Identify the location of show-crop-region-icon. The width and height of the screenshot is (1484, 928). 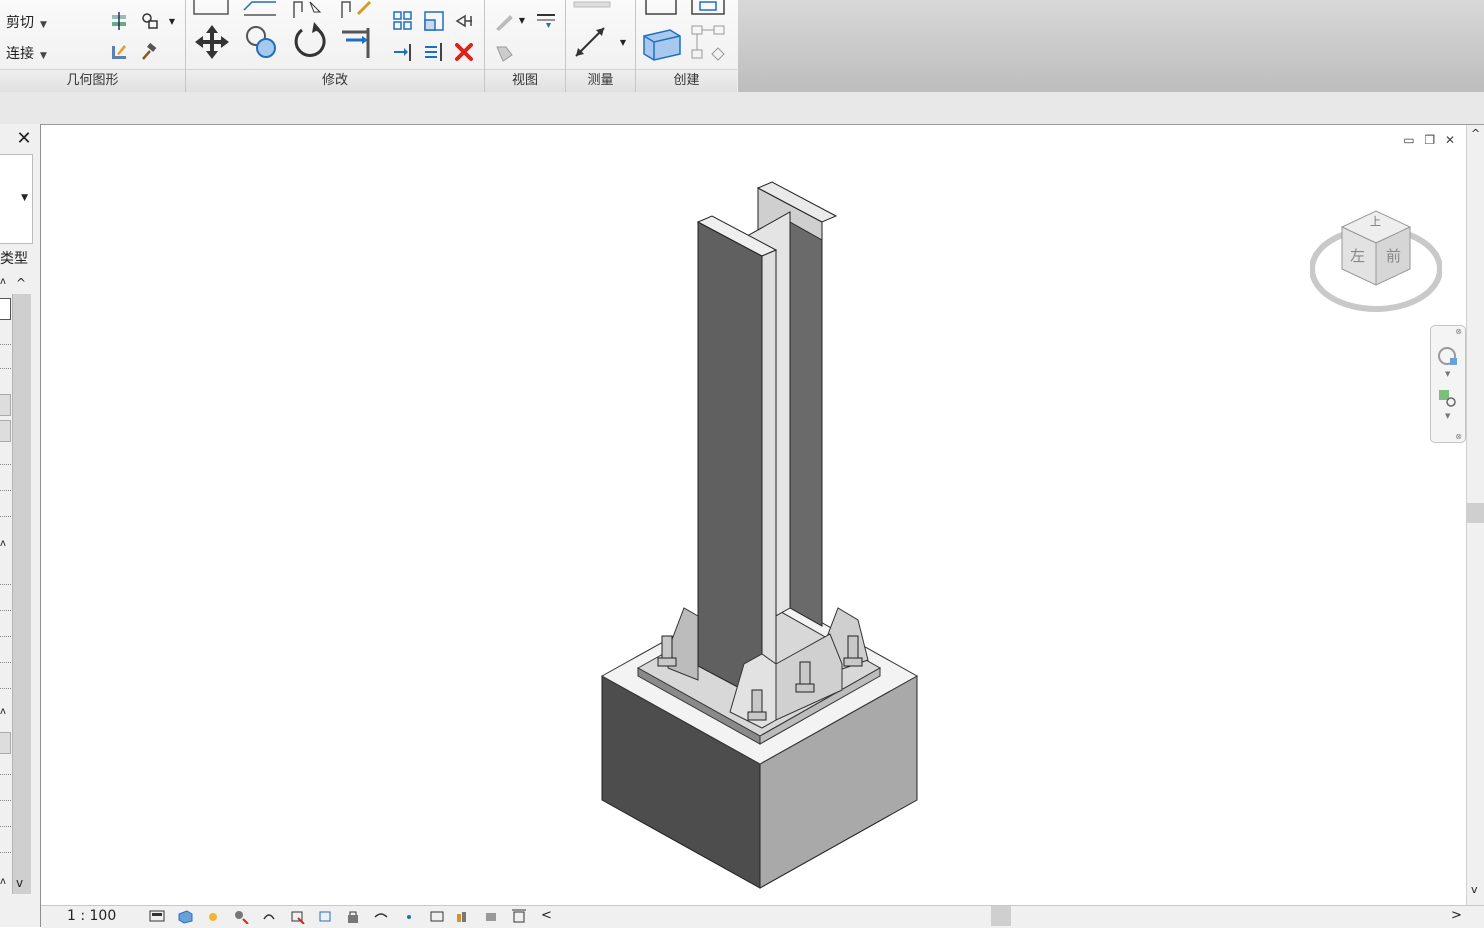
(325, 916).